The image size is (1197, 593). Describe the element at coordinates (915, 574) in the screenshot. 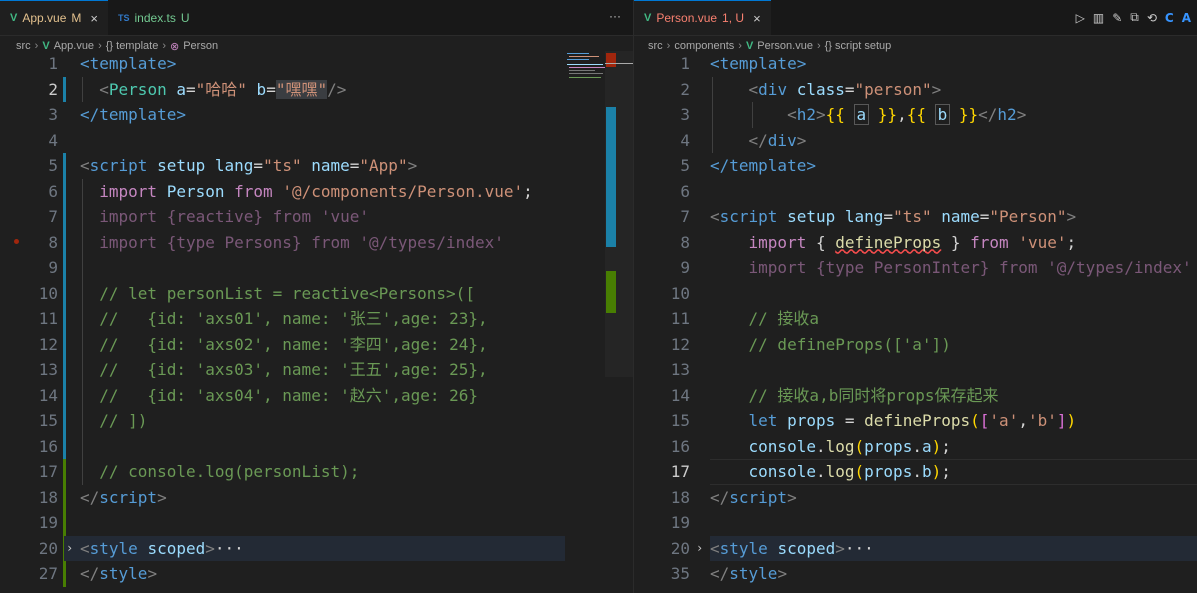

I see `code-line: 35 </style>` at that location.